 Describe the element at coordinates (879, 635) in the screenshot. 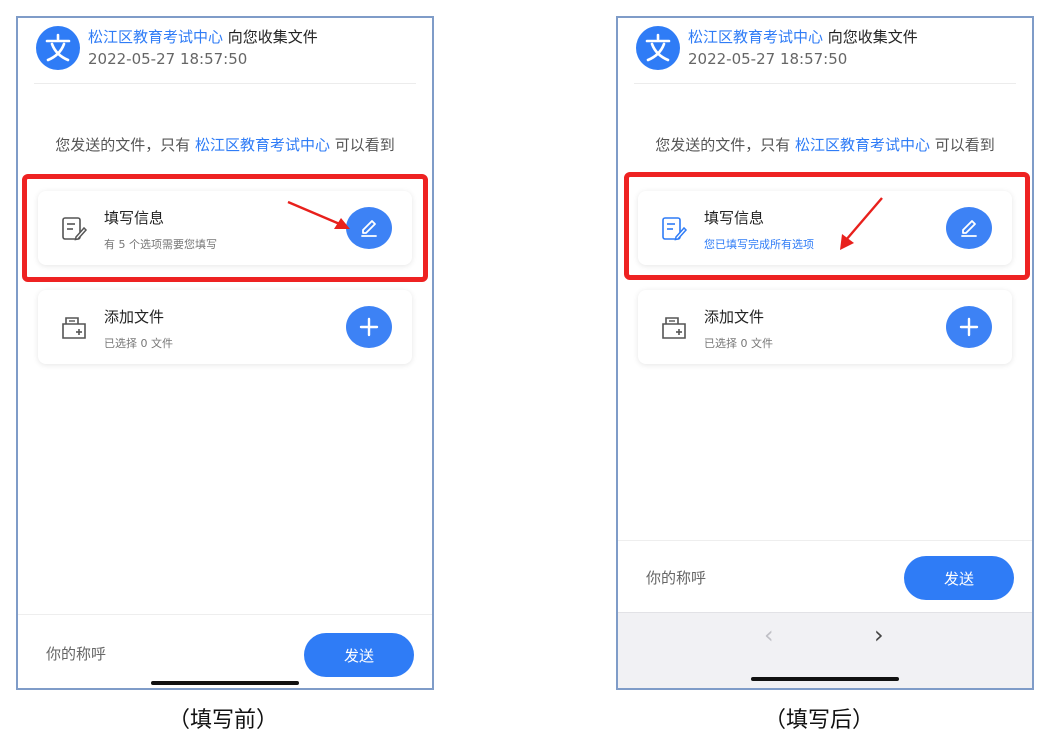

I see `forward-arrow-icon: ›` at that location.